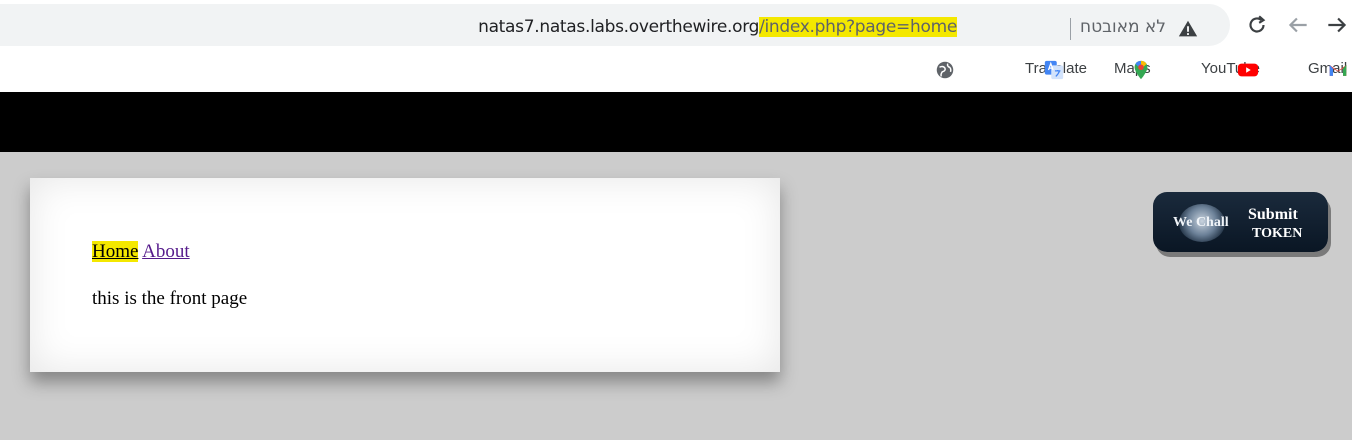 This screenshot has width=1352, height=440. I want to click on page-body-text: this is the front page, so click(170, 298).